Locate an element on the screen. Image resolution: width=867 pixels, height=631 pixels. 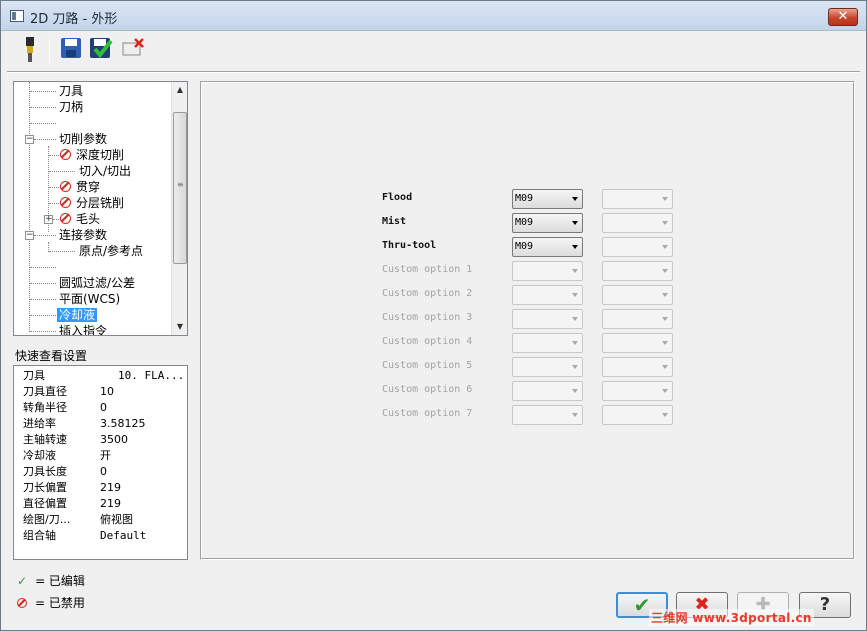
qv-key: 刀具直径 is located at coordinates (45, 391).